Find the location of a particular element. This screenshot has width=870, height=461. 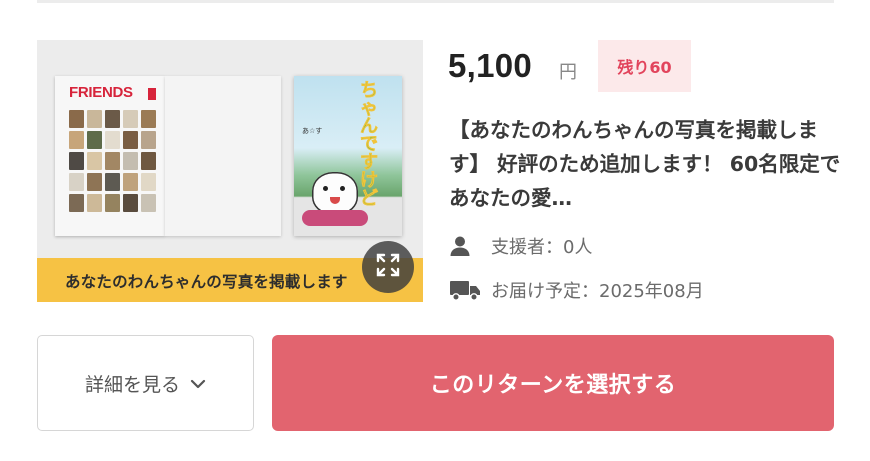

truck-icon is located at coordinates (466, 290).